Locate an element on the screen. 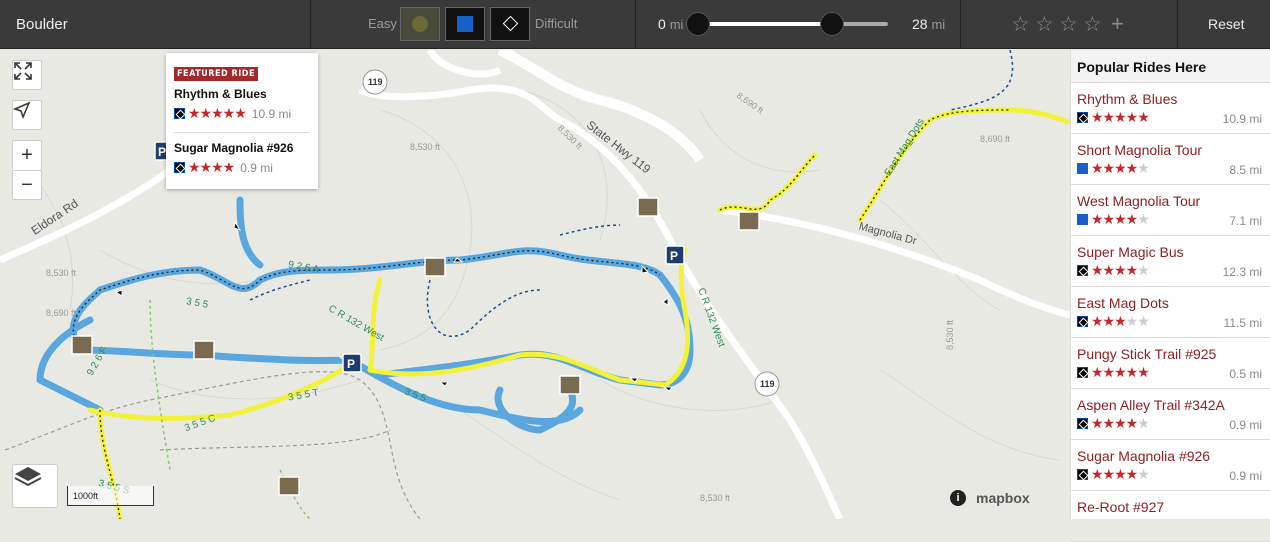  divider is located at coordinates (242, 132).